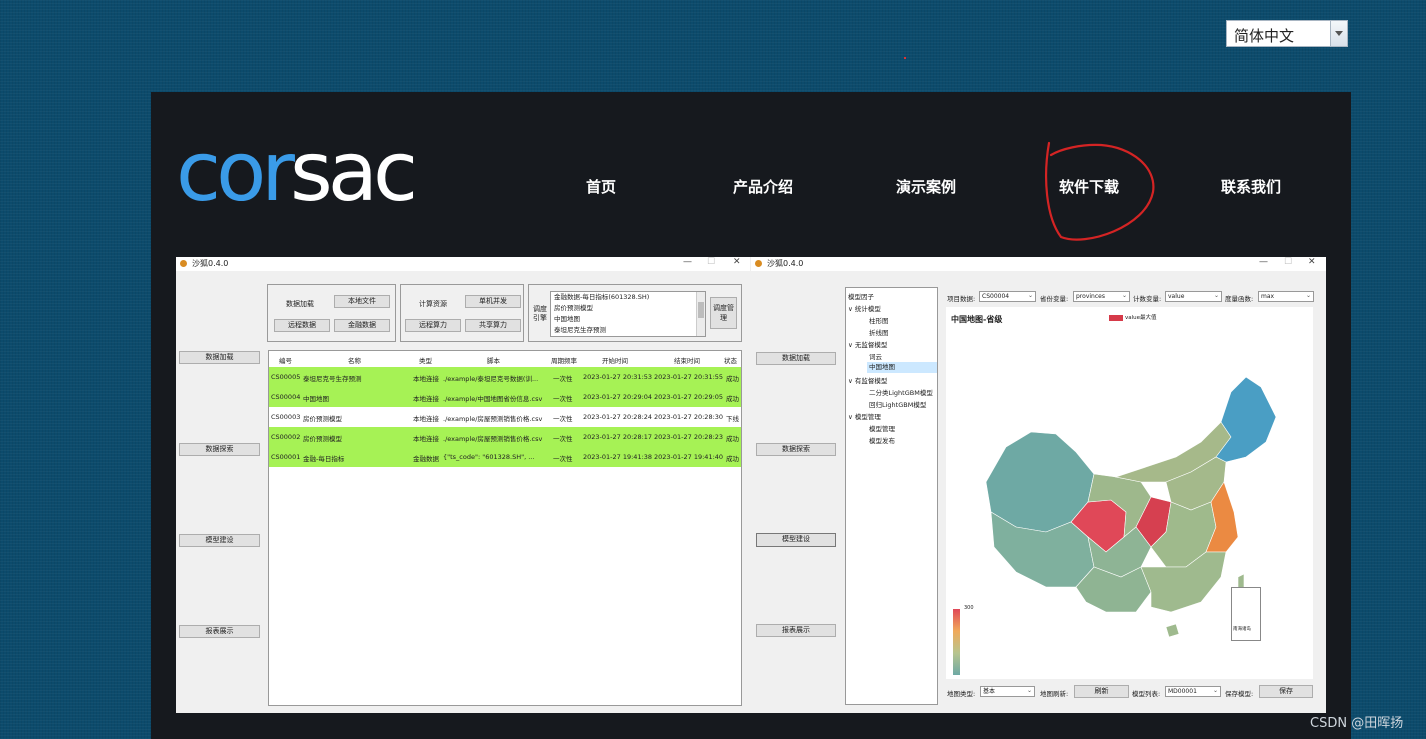  Describe the element at coordinates (1007, 691) in the screenshot. I see `map-type-select: 基本` at that location.